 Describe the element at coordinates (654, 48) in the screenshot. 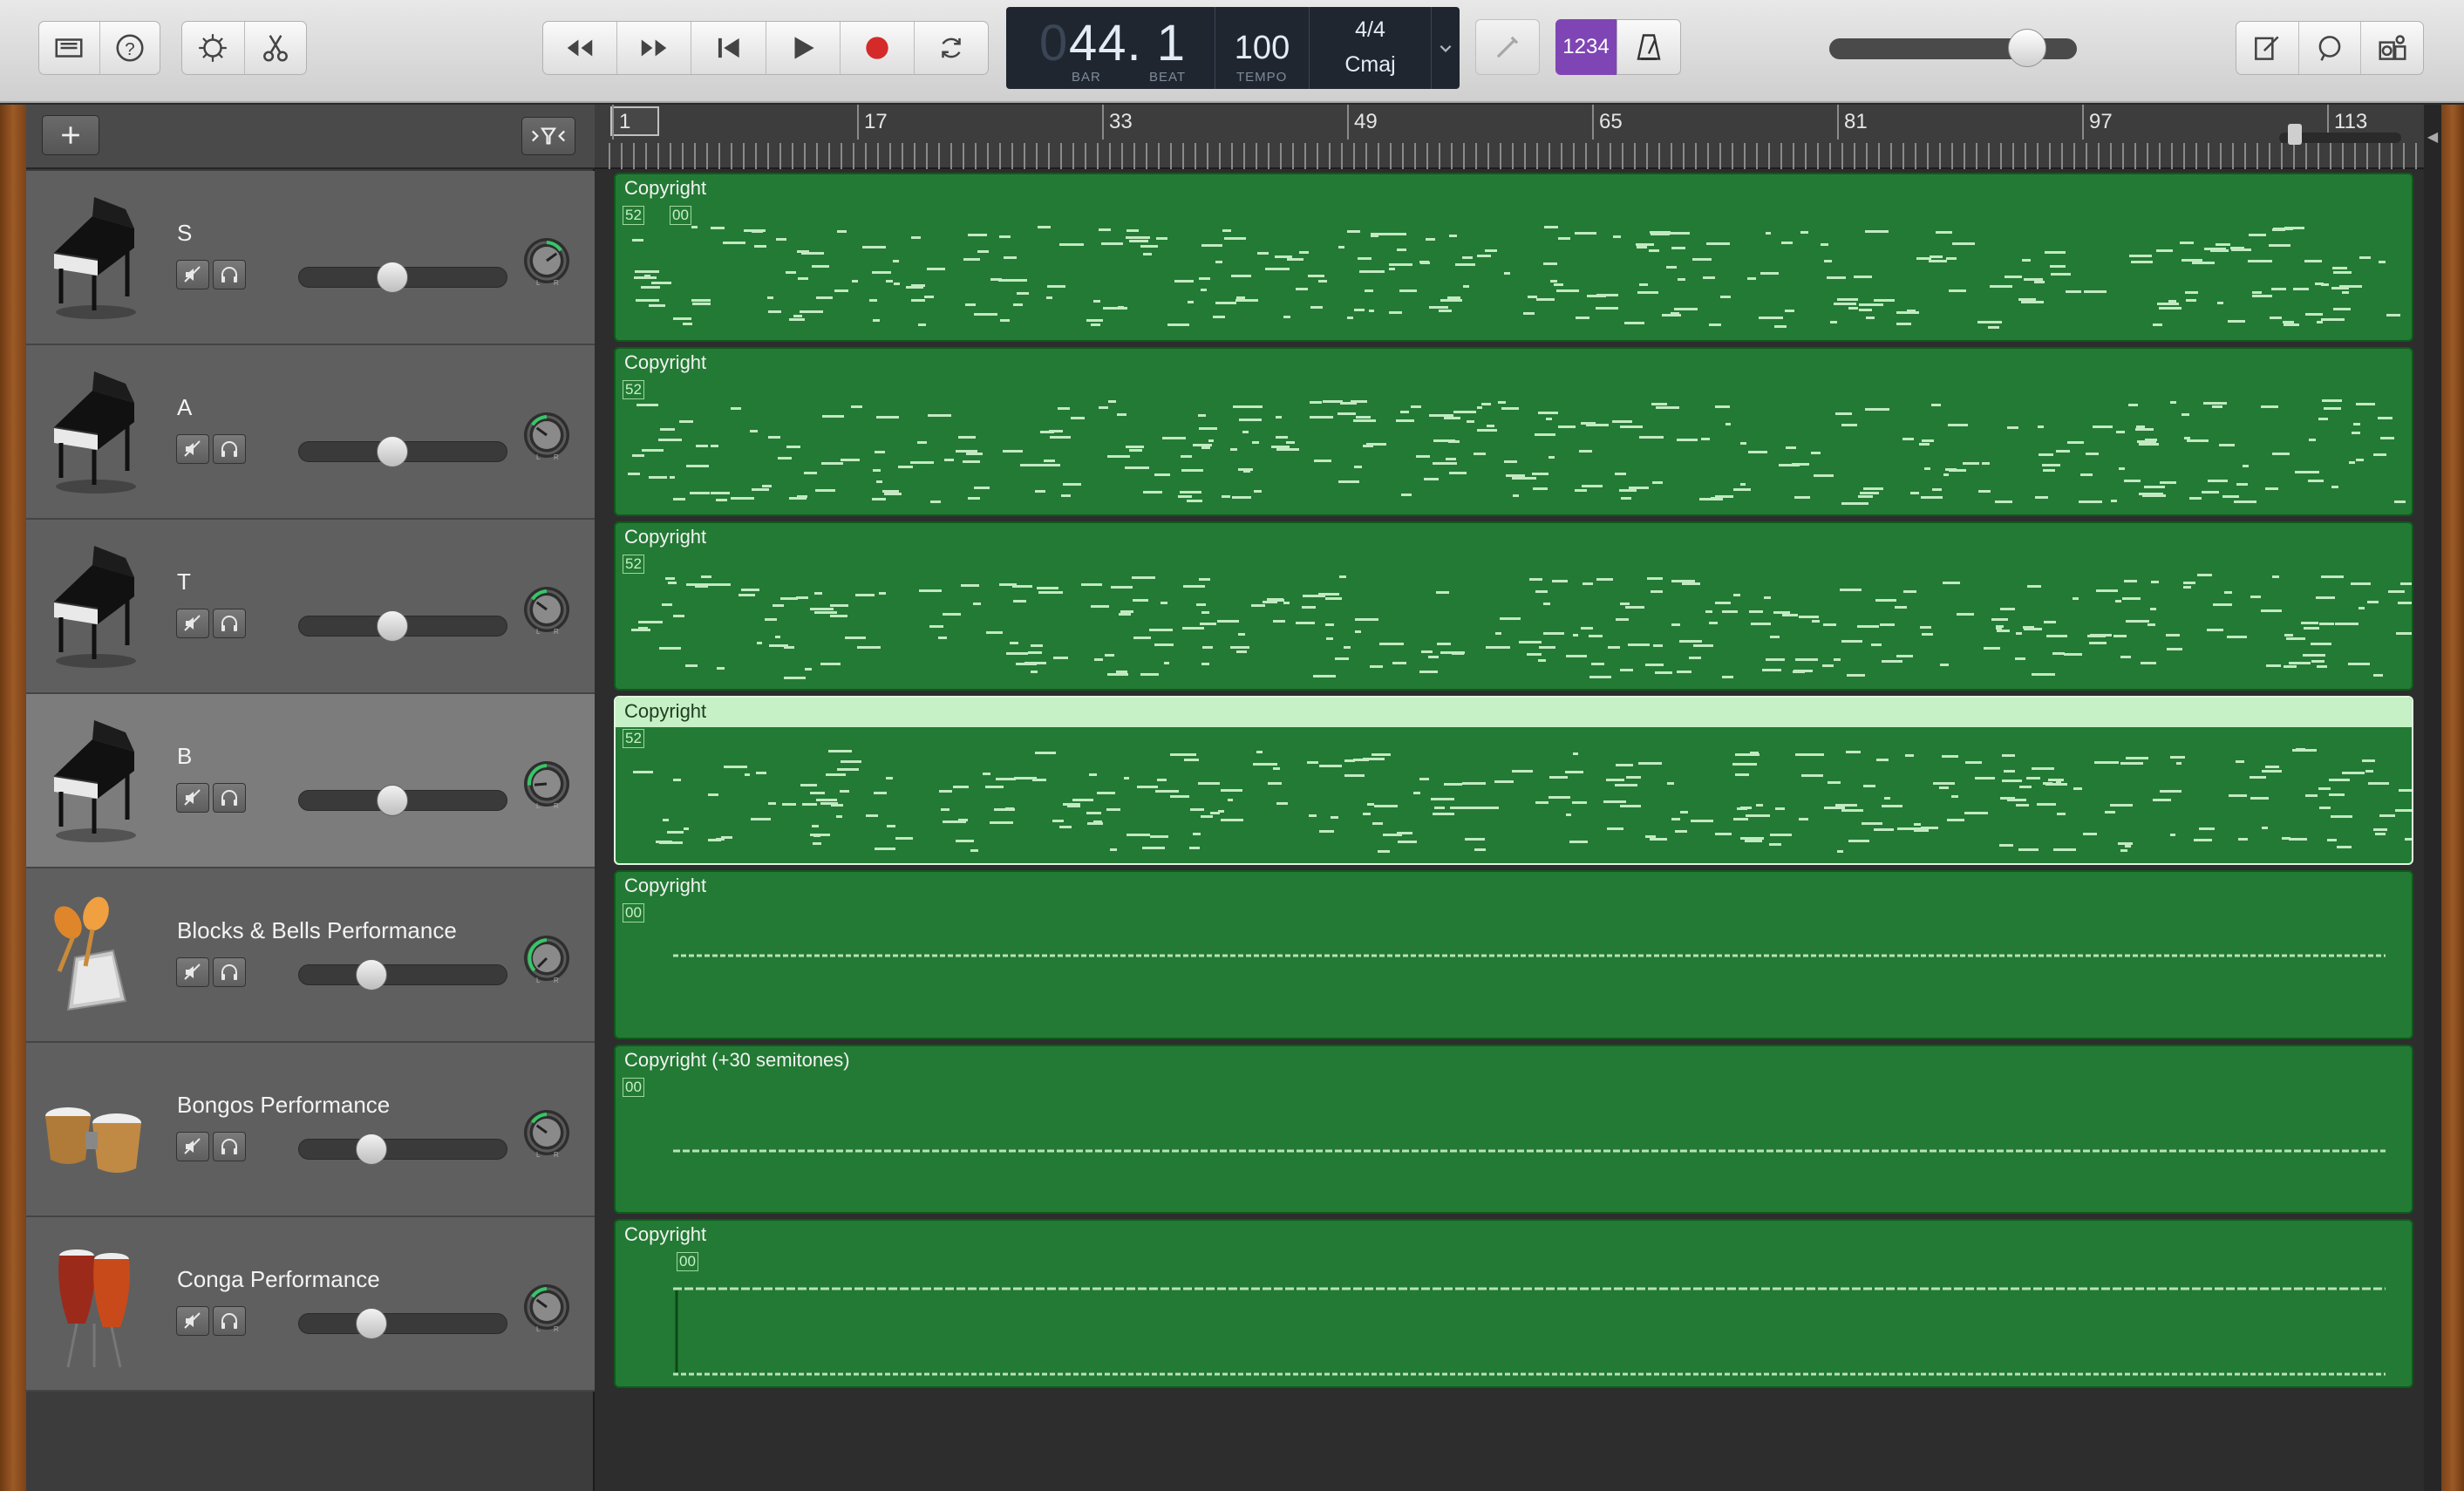

I see `fast-forward-button` at that location.